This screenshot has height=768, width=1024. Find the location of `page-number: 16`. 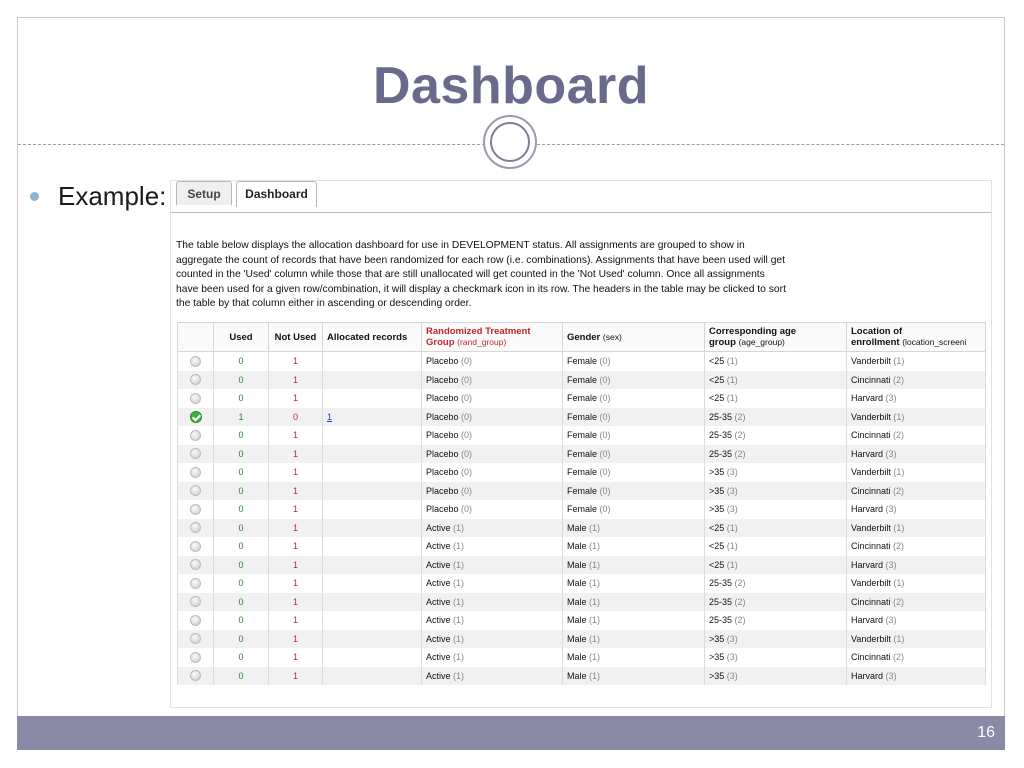

page-number: 16 is located at coordinates (986, 732).